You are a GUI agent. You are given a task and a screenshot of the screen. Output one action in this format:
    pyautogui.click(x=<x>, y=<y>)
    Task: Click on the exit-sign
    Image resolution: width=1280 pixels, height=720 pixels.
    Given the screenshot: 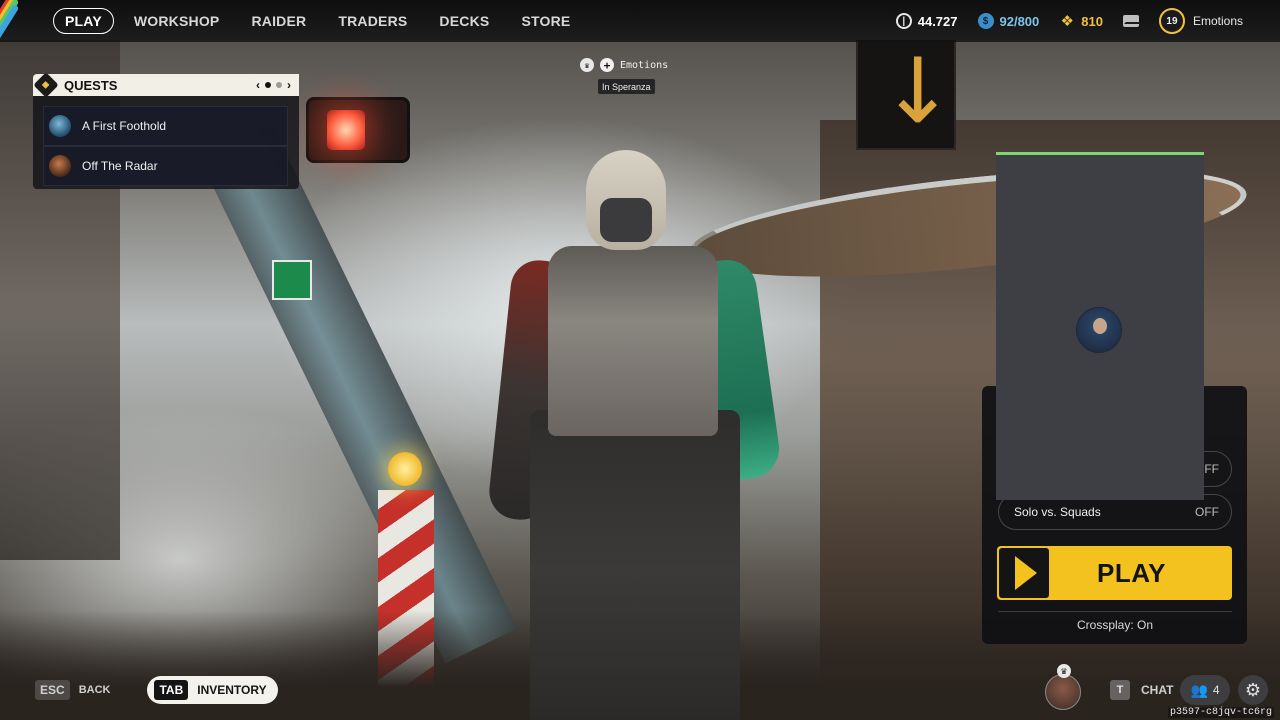 What is the action you would take?
    pyautogui.click(x=292, y=280)
    